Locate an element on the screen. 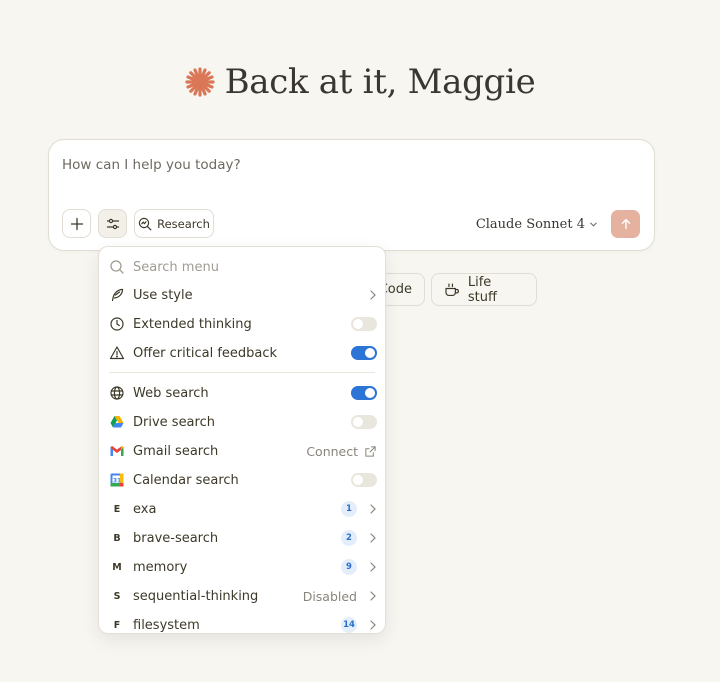 This screenshot has height=682, width=720. chip-life-label: Life stuff is located at coordinates (482, 289).